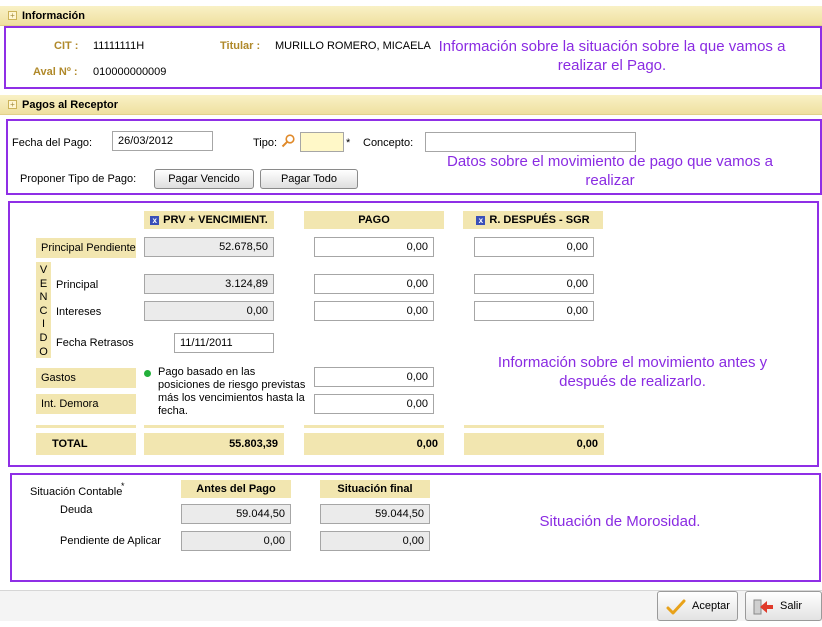 The height and width of the screenshot is (627, 822). Describe the element at coordinates (53, 16) in the screenshot. I see `informacion-title: Información` at that location.